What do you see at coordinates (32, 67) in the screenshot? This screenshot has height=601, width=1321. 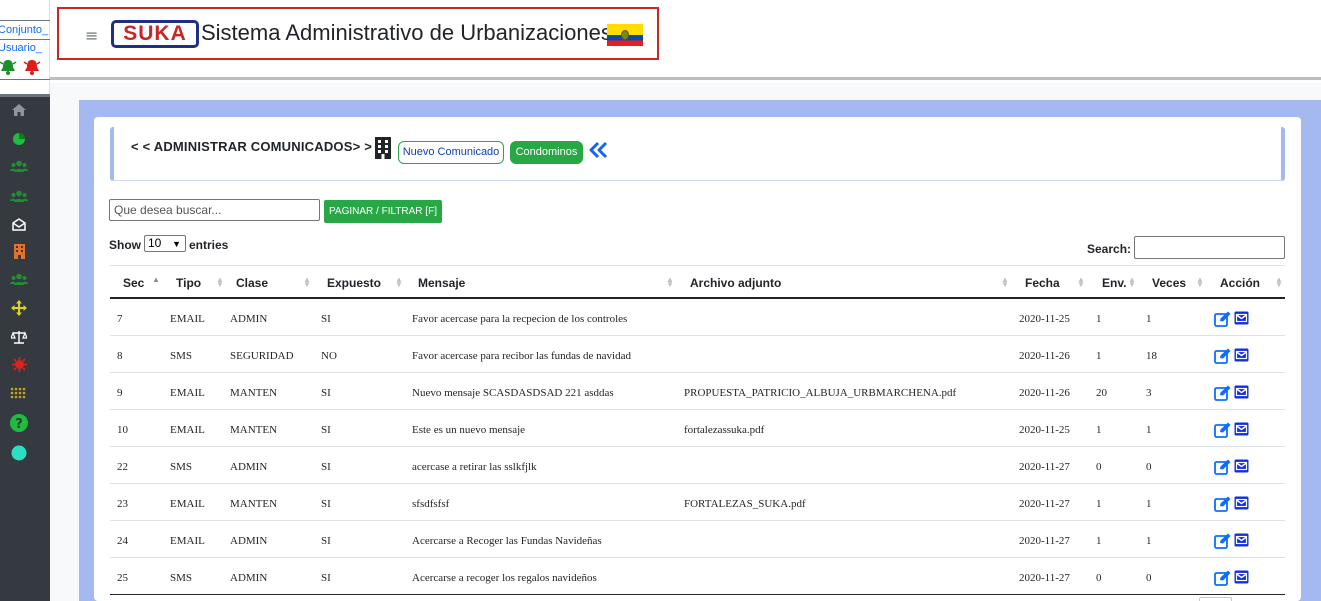 I see `red-bell-icon` at bounding box center [32, 67].